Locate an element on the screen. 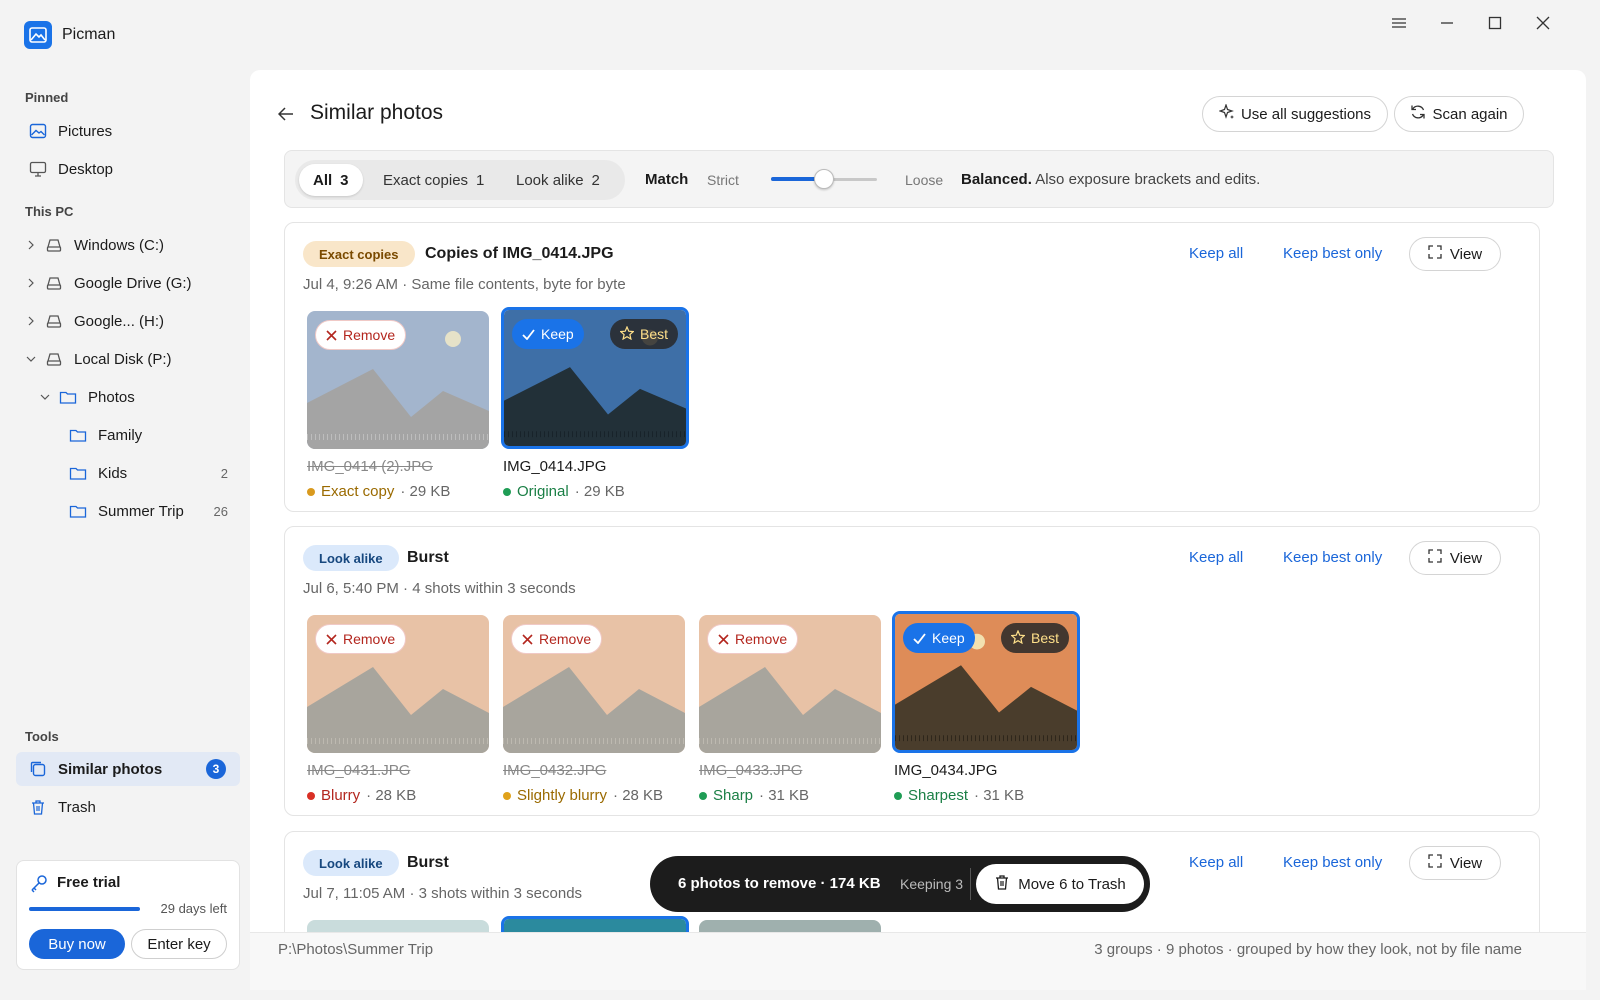  sidebar-item-label: Windows (C:) is located at coordinates (119, 245).